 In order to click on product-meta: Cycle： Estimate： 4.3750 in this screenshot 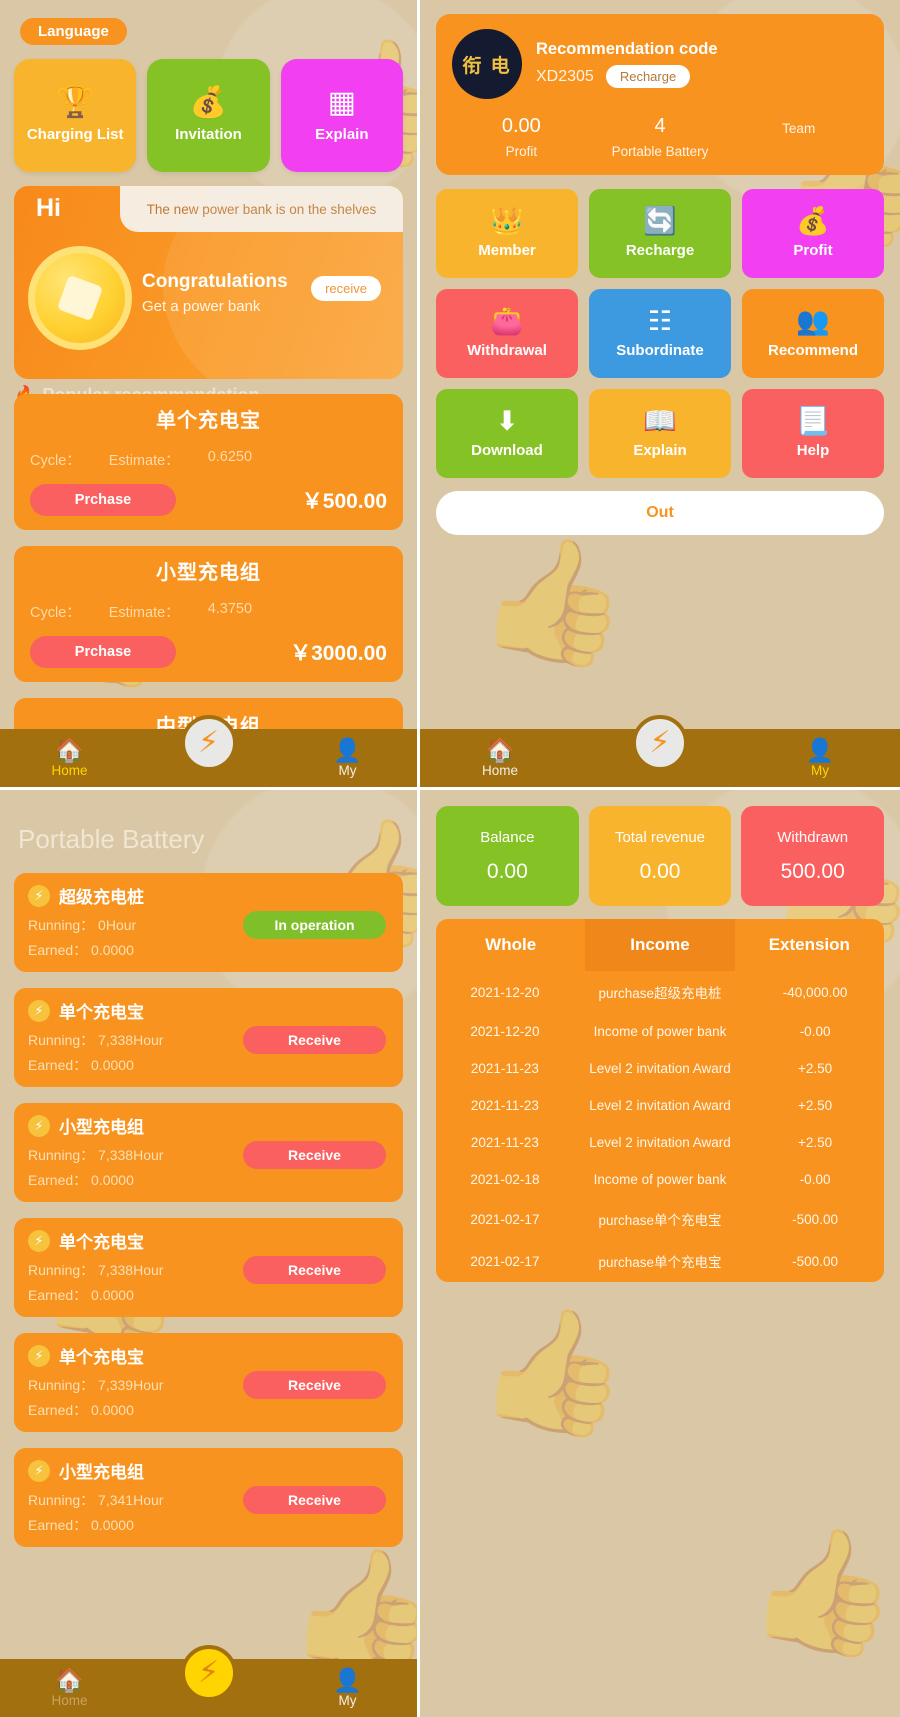, I will do `click(208, 611)`.